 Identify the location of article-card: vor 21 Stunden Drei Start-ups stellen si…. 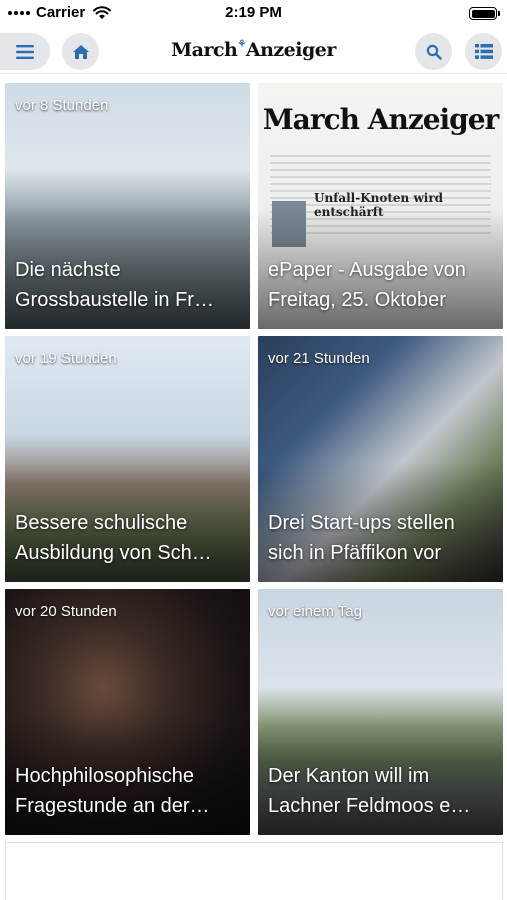
(380, 459).